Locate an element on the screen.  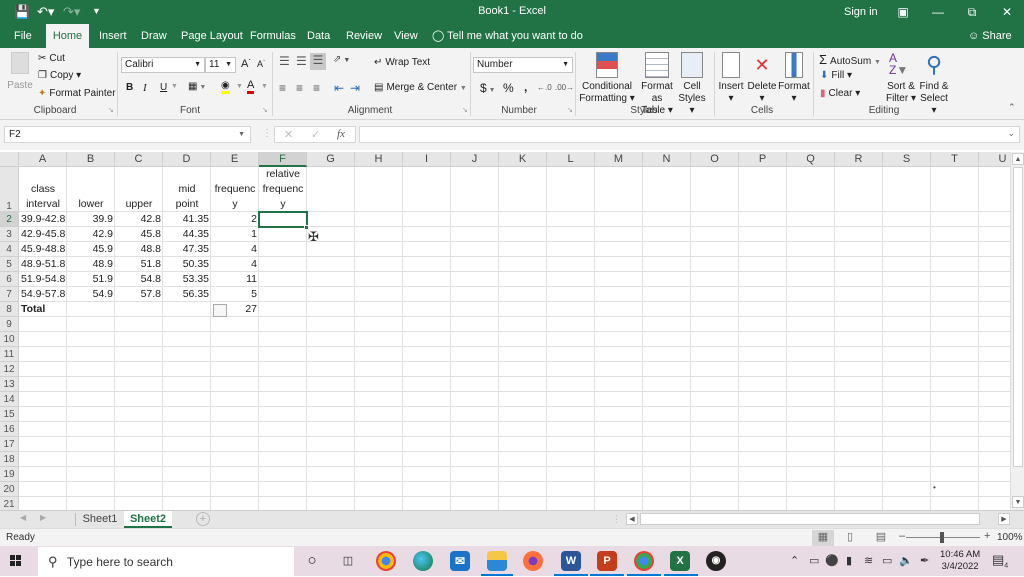
cell-C6: 54.8 is located at coordinates (139, 279).